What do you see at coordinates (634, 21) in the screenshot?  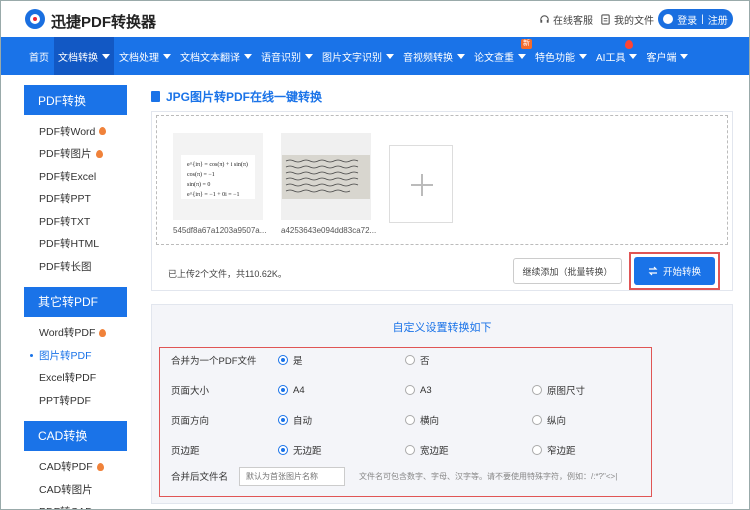 I see `my-files-label: 我的文件` at bounding box center [634, 21].